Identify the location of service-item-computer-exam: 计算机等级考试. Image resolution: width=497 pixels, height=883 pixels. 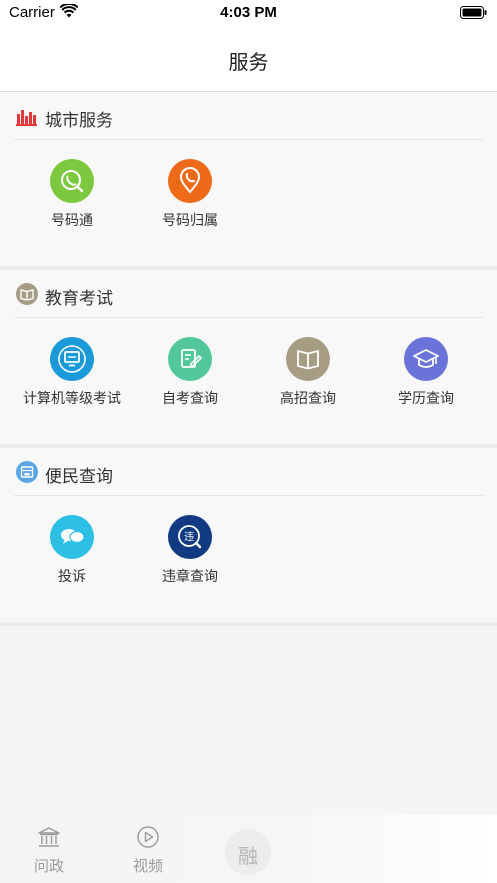
(72, 377).